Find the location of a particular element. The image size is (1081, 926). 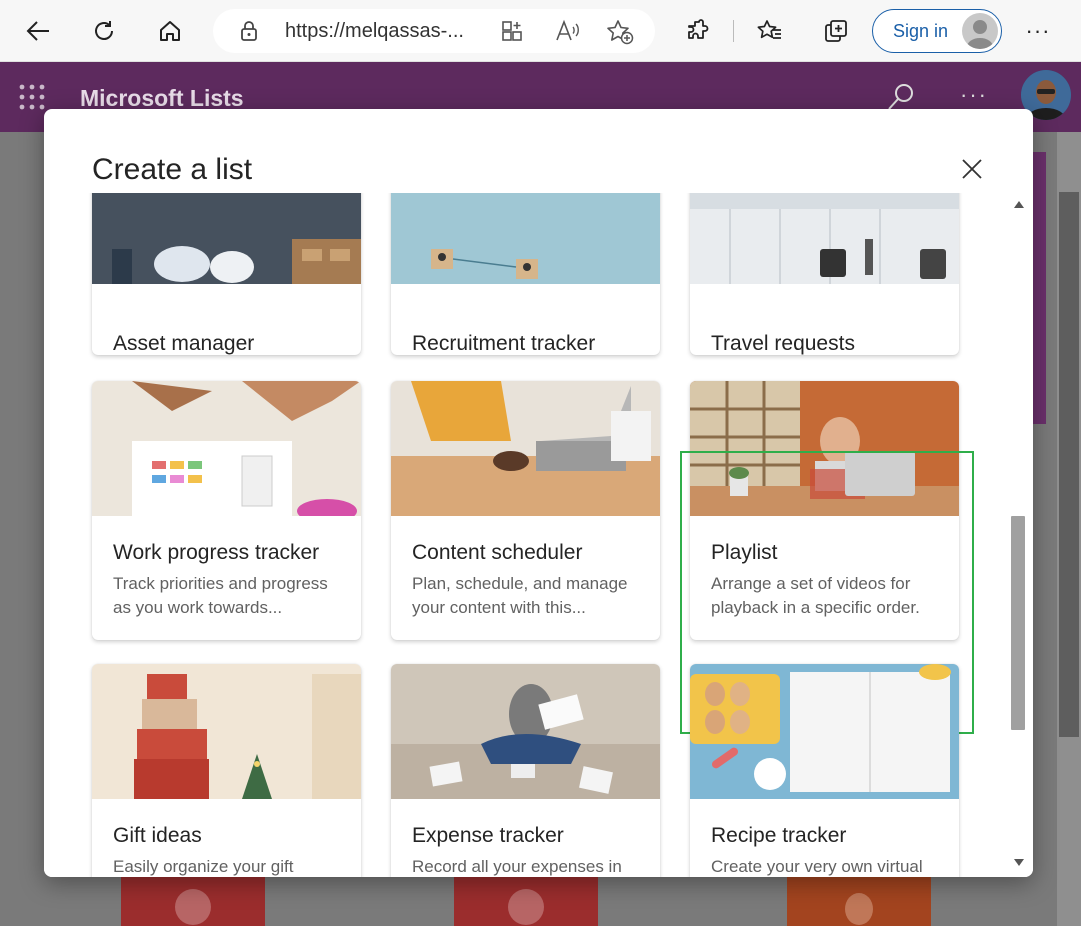

card-title: Content scheduler is located at coordinates (497, 552).